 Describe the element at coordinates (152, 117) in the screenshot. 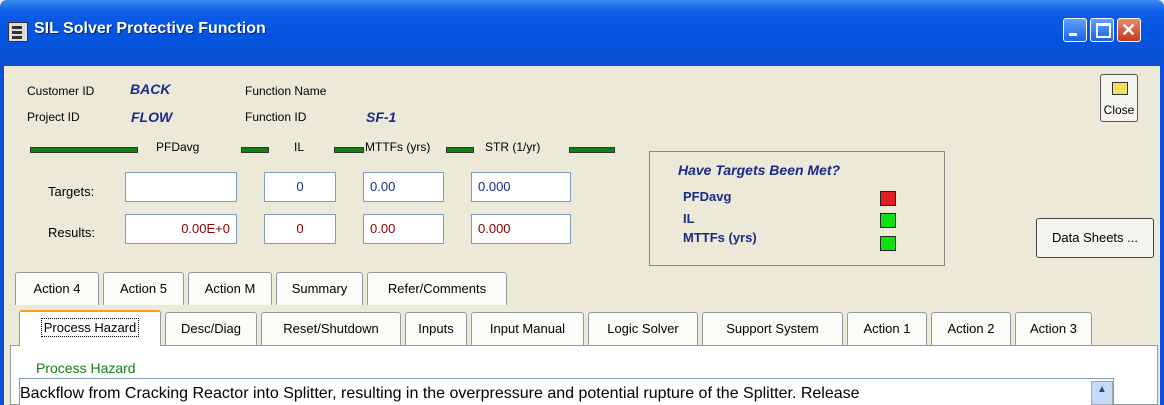

I see `project-id-value: FLOW` at that location.